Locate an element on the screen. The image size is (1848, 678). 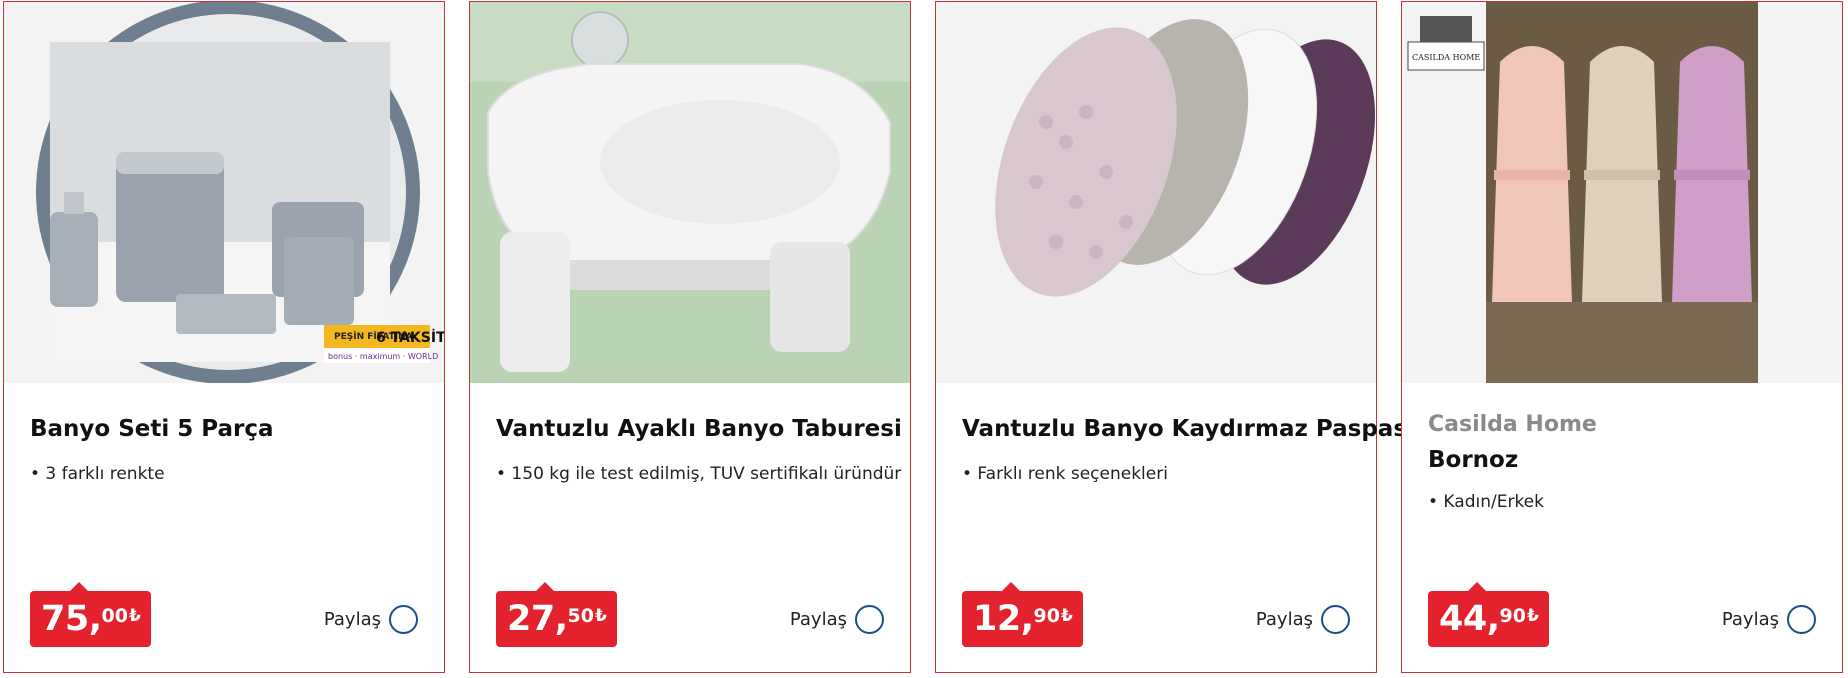
badge-banks: bonus · maximum · WORLD is located at coordinates (383, 356).